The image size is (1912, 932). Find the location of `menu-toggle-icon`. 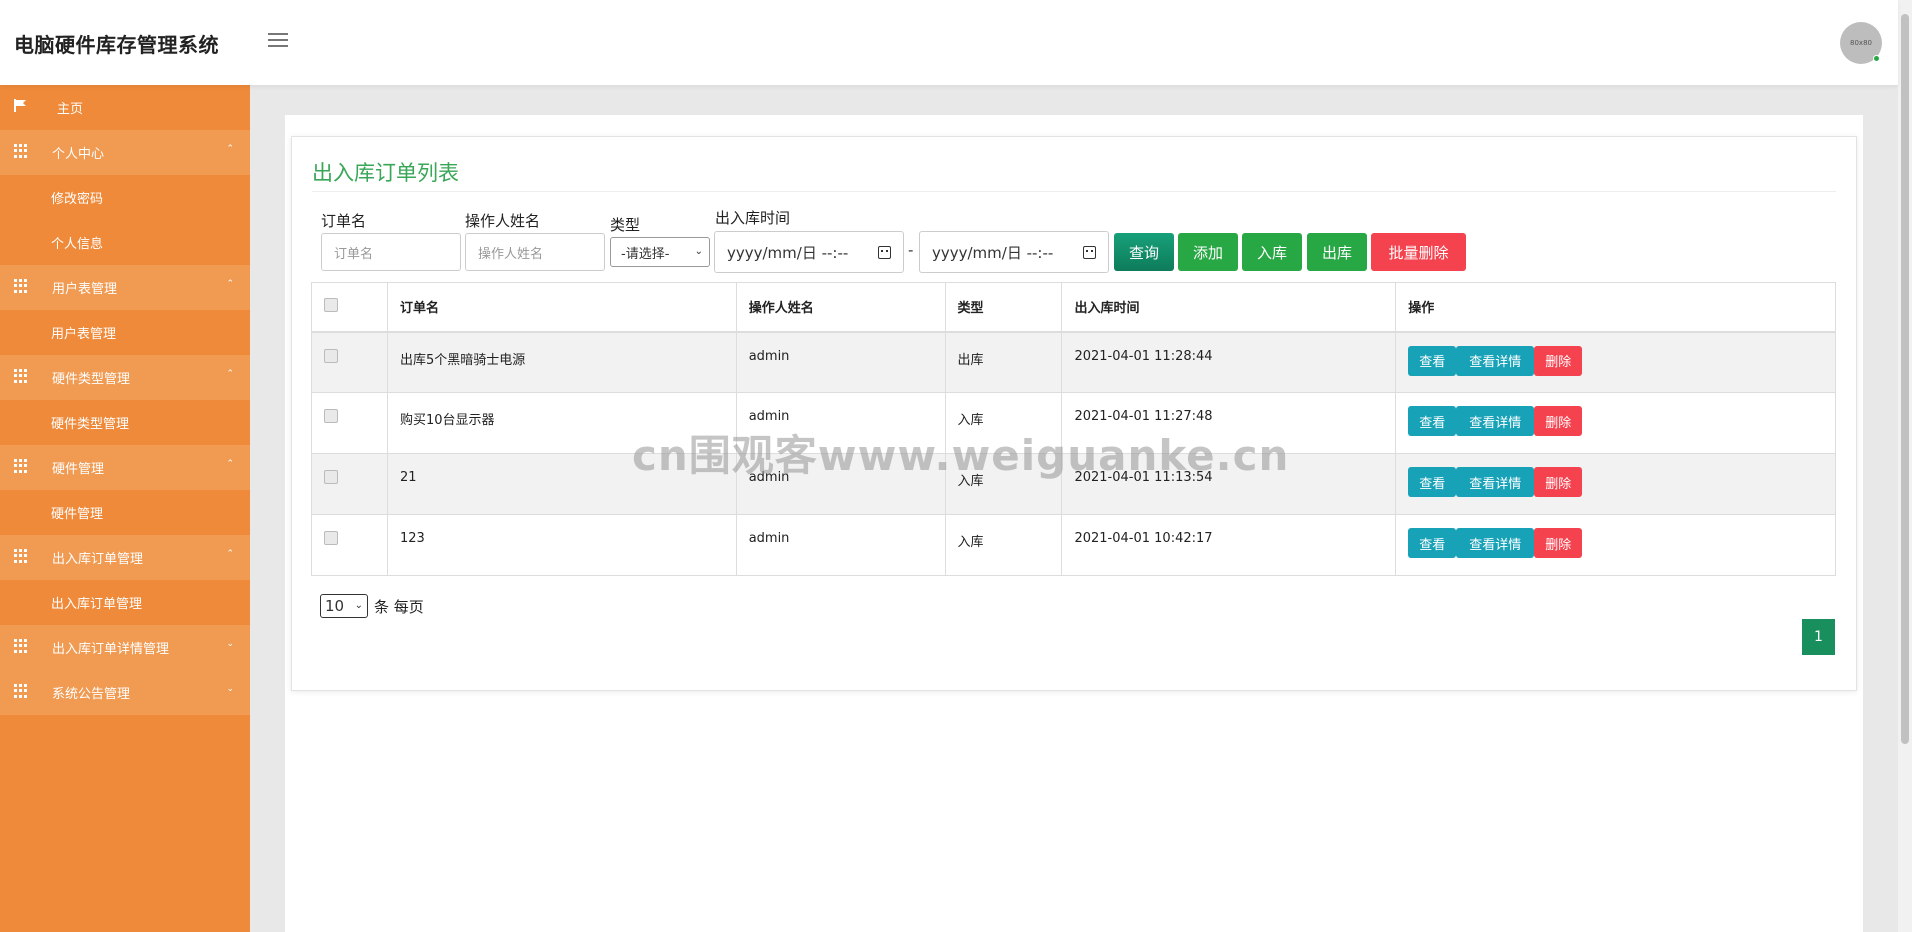

menu-toggle-icon is located at coordinates (278, 41).